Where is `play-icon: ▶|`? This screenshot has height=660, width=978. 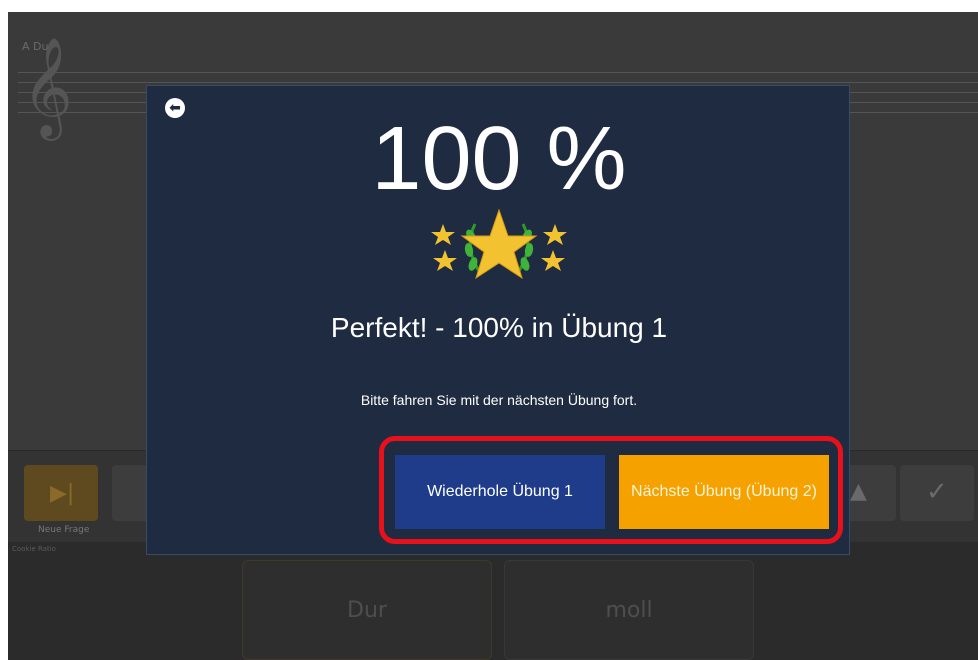 play-icon: ▶| is located at coordinates (62, 493).